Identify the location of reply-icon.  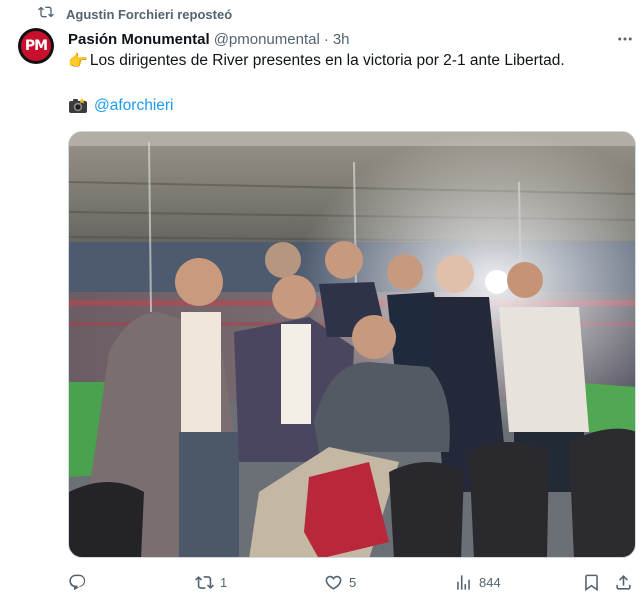
(77, 582).